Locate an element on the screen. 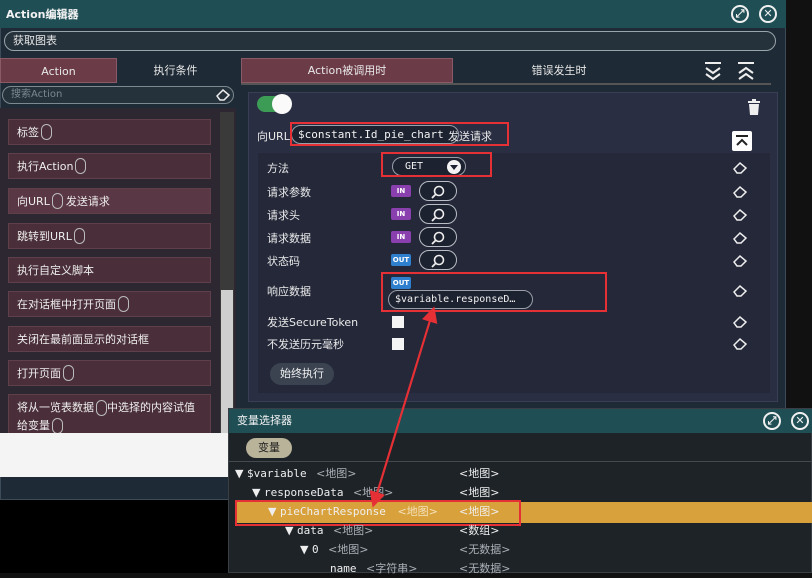 This screenshot has width=812, height=578. tab-exec-condition: 执行条件 is located at coordinates (175, 70).